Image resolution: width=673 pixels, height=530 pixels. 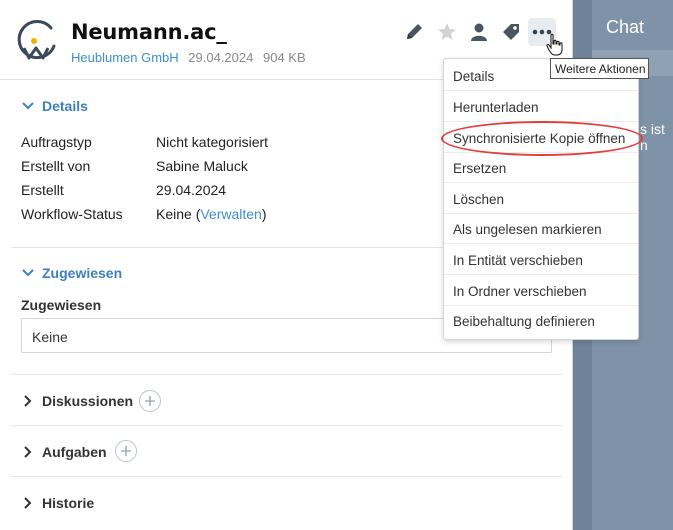 What do you see at coordinates (178, 214) in the screenshot?
I see `workflow-status-text: Keine (` at bounding box center [178, 214].